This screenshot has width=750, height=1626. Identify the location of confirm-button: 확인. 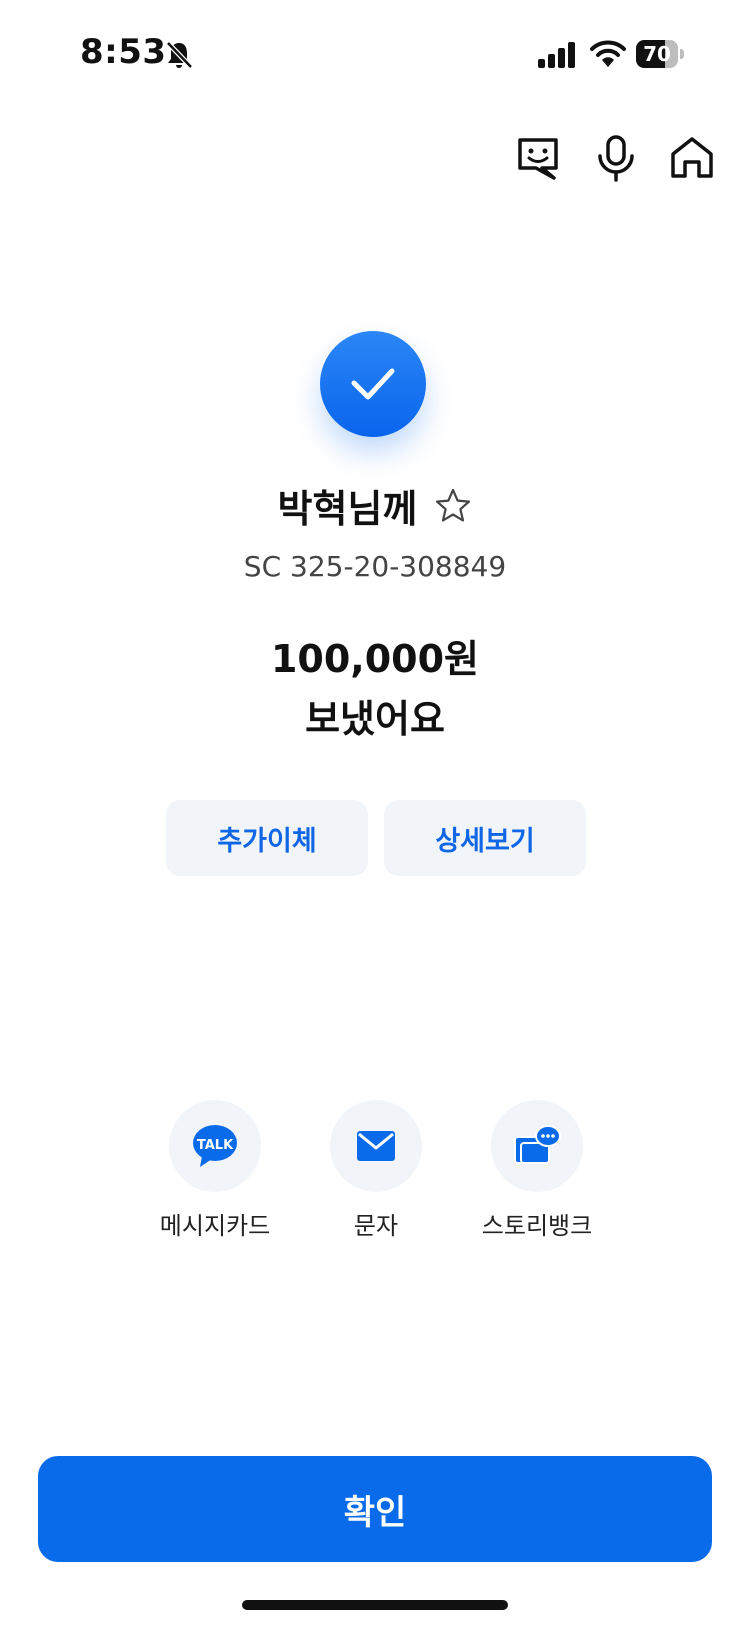
(375, 1509).